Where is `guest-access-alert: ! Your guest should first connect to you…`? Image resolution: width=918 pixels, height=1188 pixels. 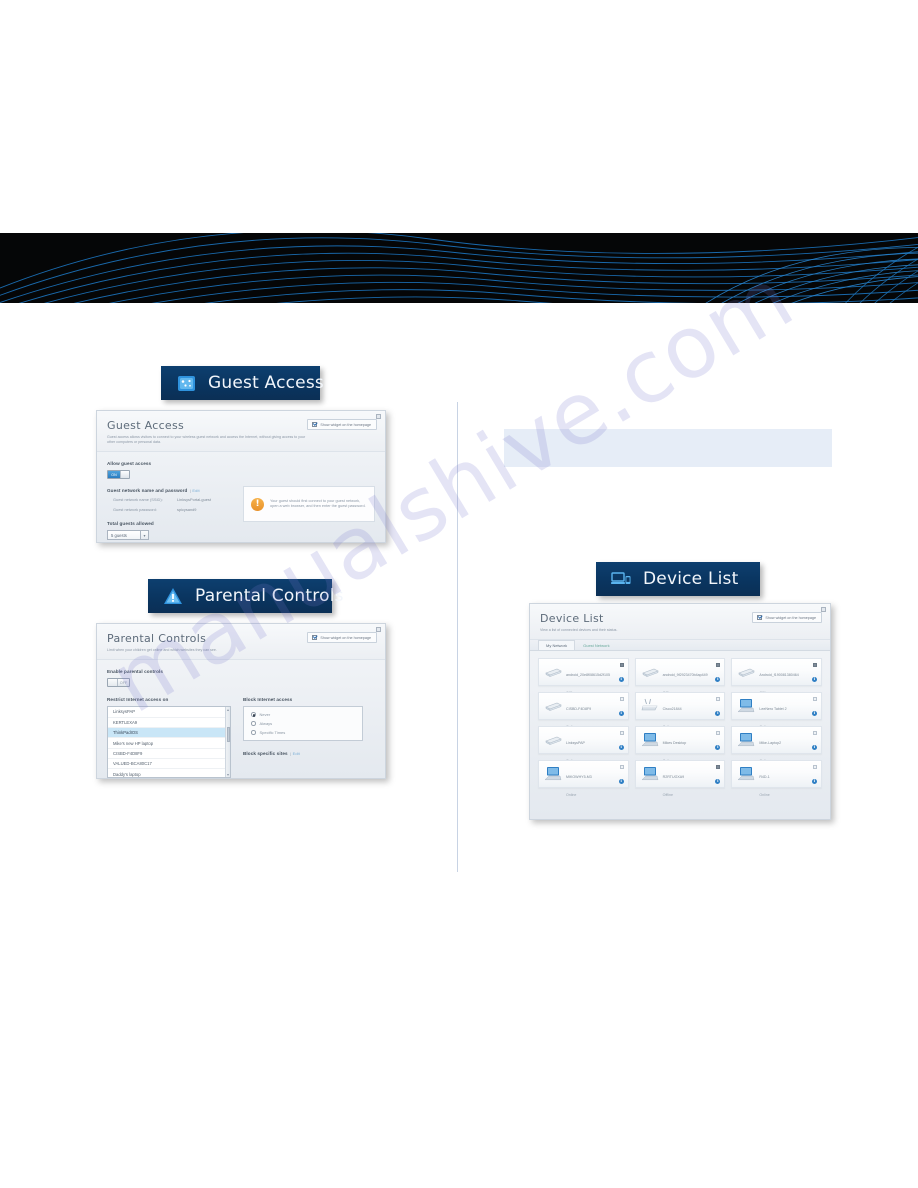
guest-access-alert: ! Your guest should first connect to you… is located at coordinates (309, 504).